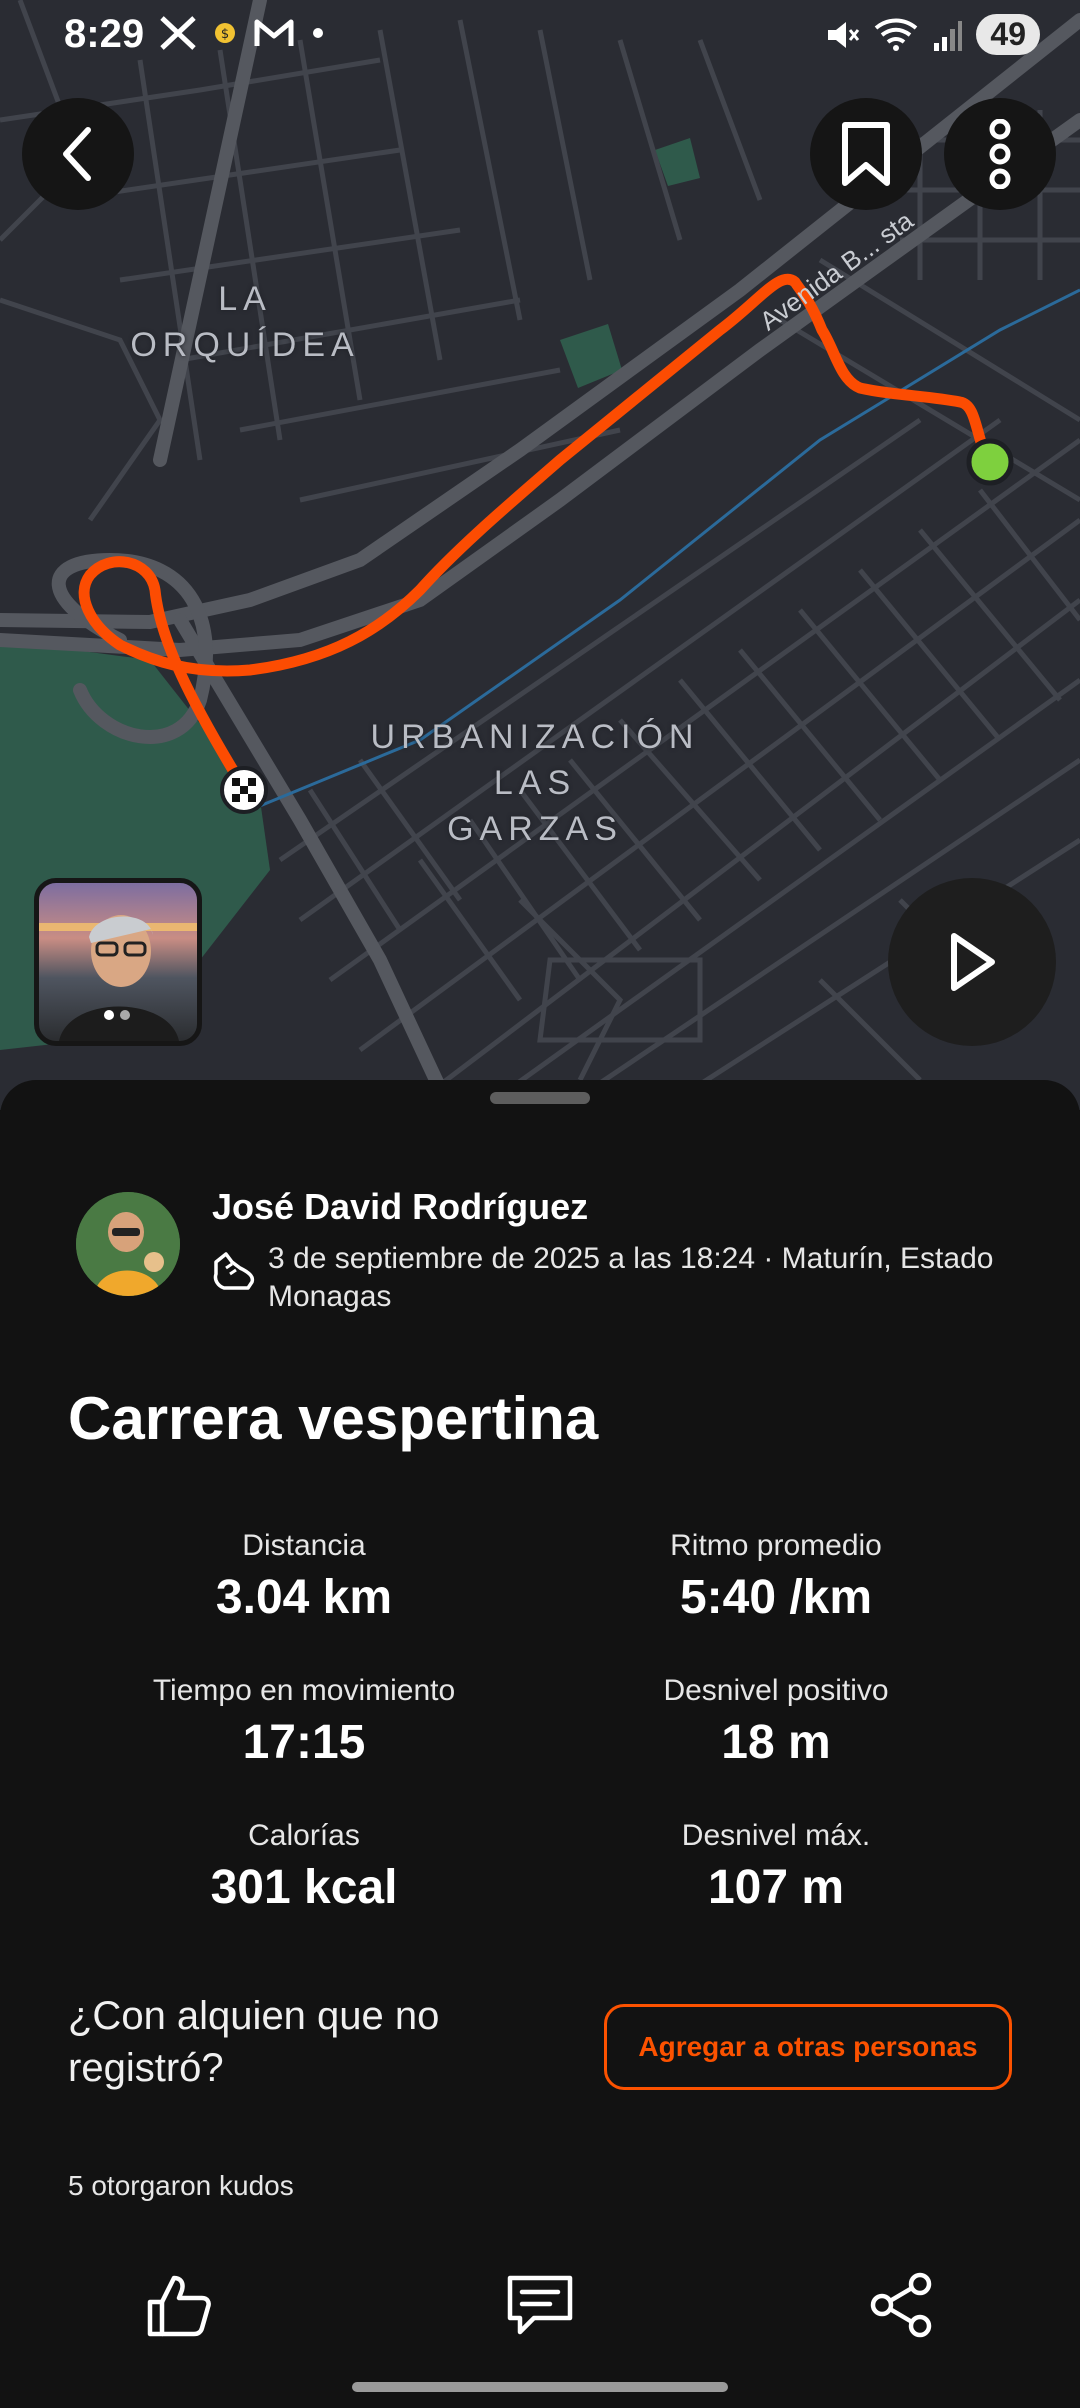 Image resolution: width=1080 pixels, height=2408 pixels. I want to click on comment-button, so click(540, 2305).